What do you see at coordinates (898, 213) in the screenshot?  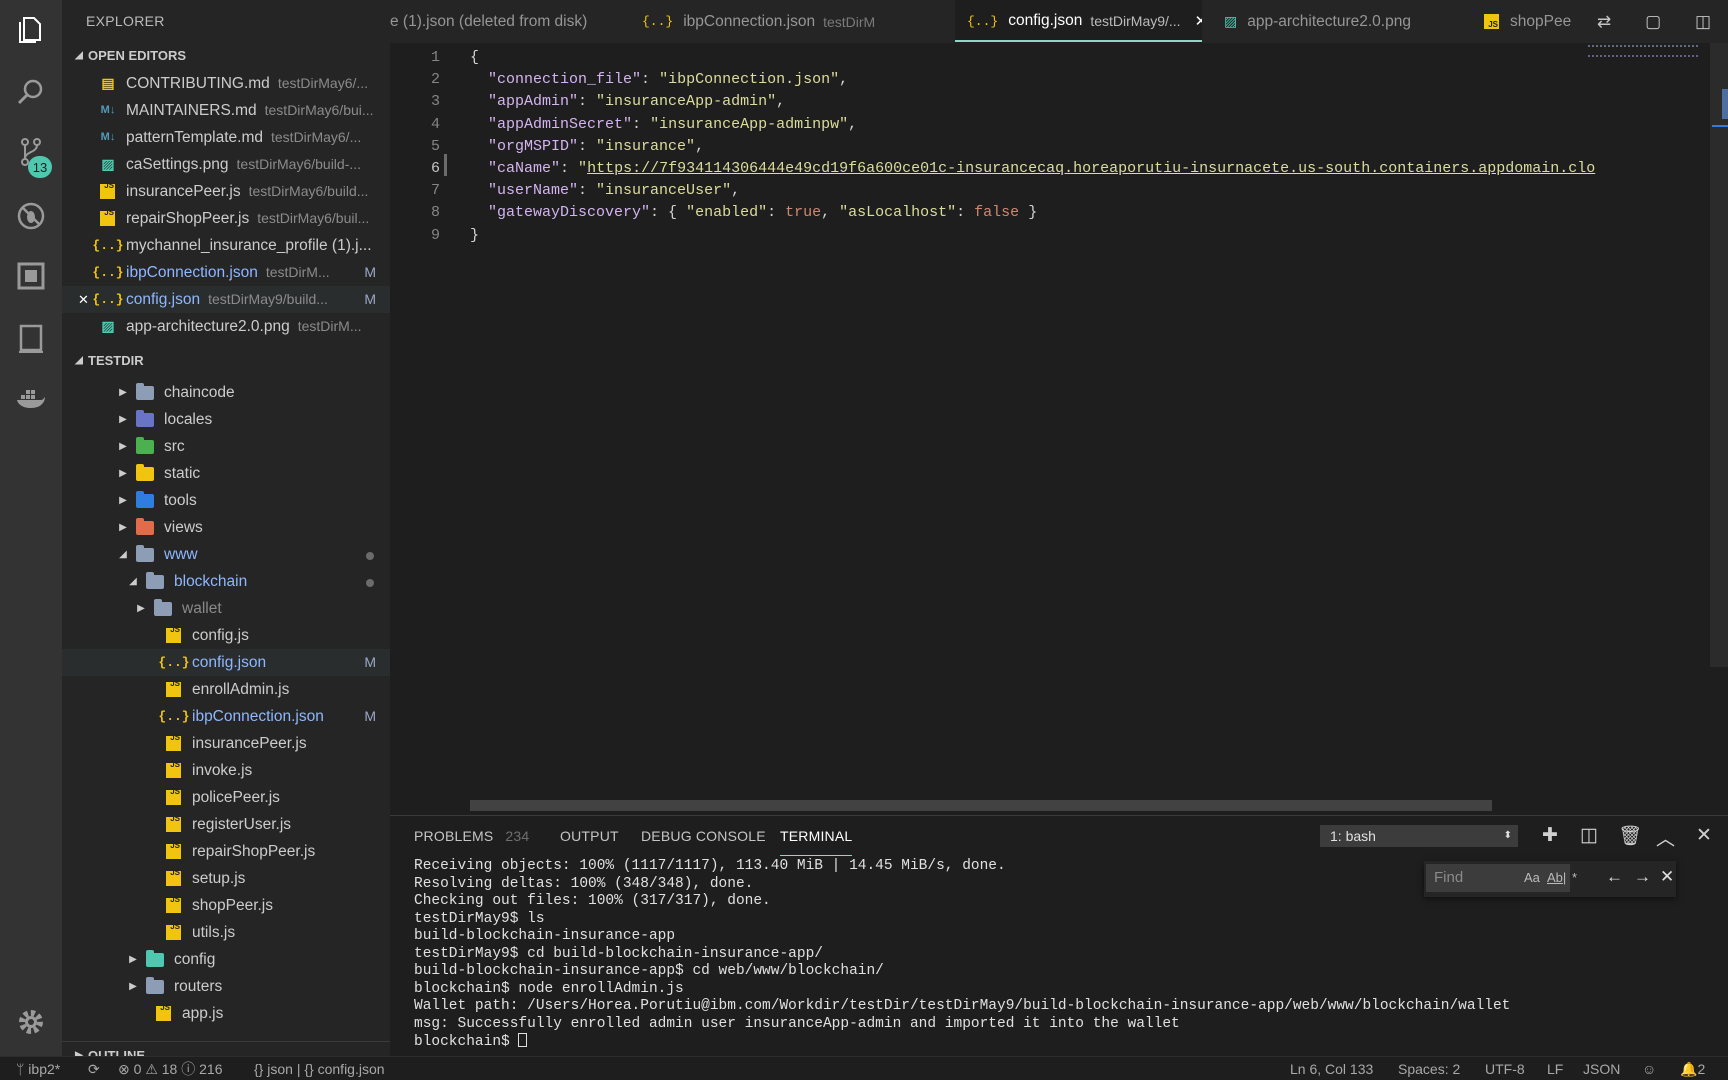 I see `code-token: "asLocalhost"` at bounding box center [898, 213].